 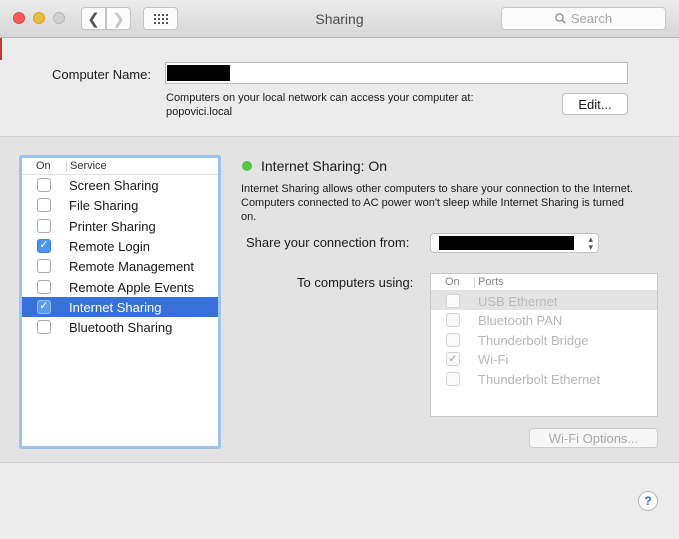 What do you see at coordinates (518, 301) in the screenshot?
I see `port-label: USB Ethernet` at bounding box center [518, 301].